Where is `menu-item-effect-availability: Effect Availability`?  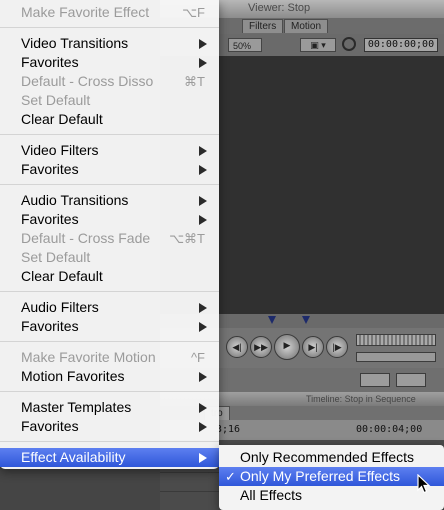
menu-item-effect-availability: Effect Availability is located at coordinates (109, 457).